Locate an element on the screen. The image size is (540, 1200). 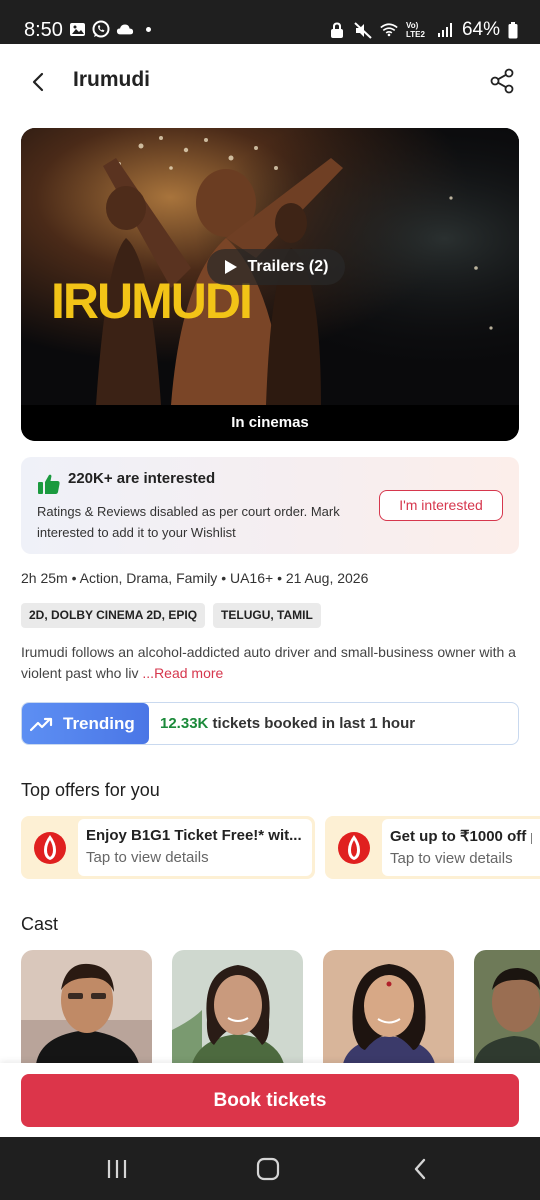
trending-text: 12.33K tickets booked in last 1 hour is located at coordinates (287, 723).